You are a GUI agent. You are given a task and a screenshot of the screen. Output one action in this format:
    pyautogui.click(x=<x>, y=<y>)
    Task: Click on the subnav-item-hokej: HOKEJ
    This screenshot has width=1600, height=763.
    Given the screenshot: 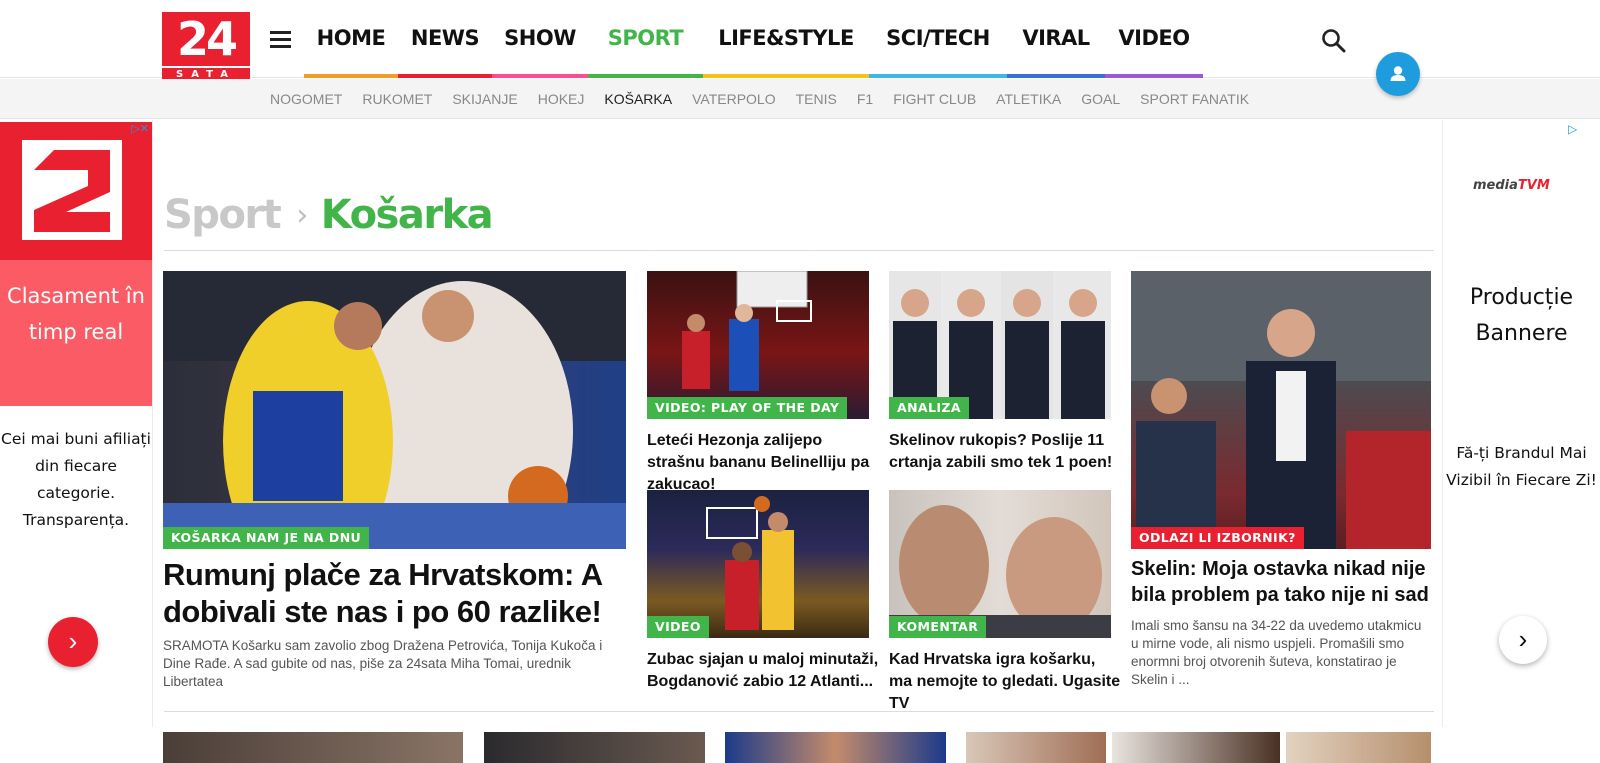 What is the action you would take?
    pyautogui.click(x=561, y=99)
    